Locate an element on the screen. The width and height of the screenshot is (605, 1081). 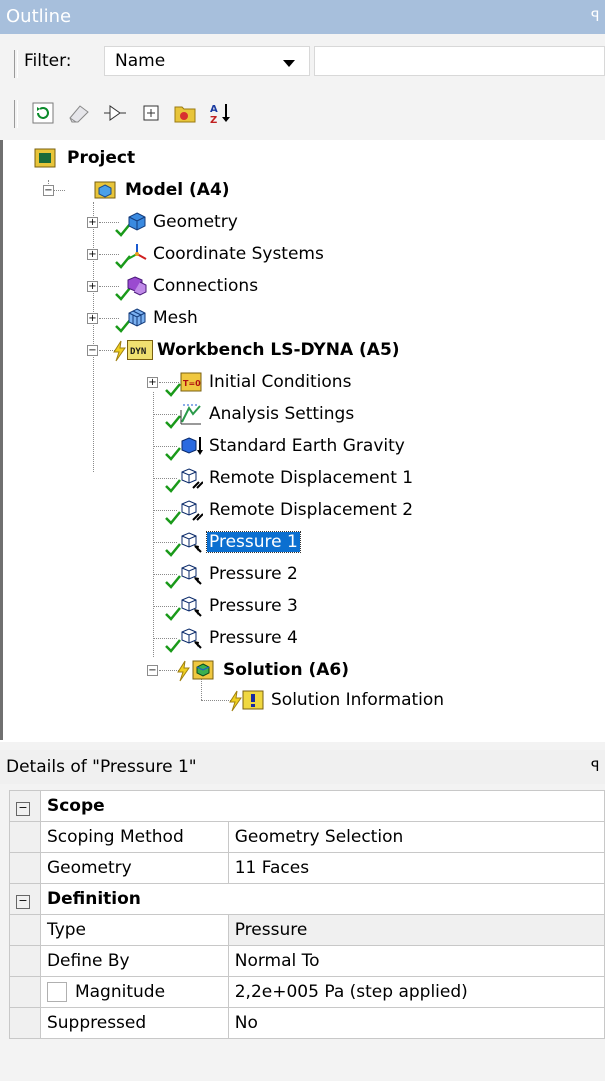
tree-node-initial-conditions: + T=0 Initial Conditions is located at coordinates (317, 383).